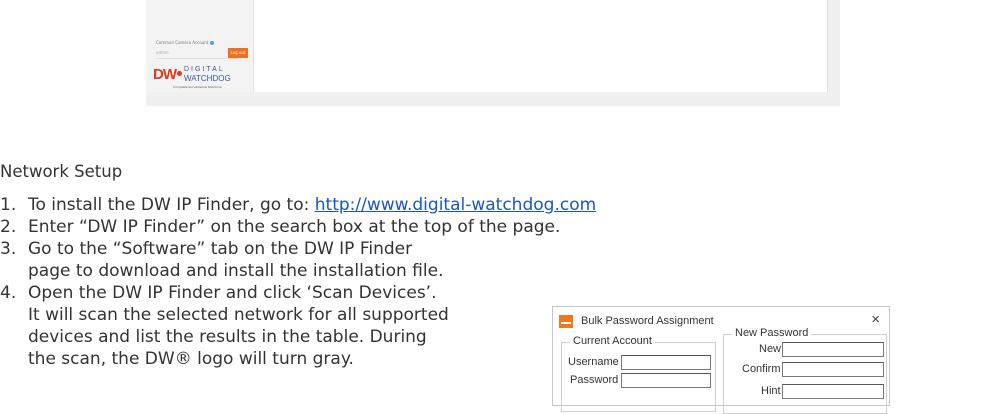 This screenshot has width=990, height=414. Describe the element at coordinates (207, 78) in the screenshot. I see `logo-line2: WATCHDOG` at that location.